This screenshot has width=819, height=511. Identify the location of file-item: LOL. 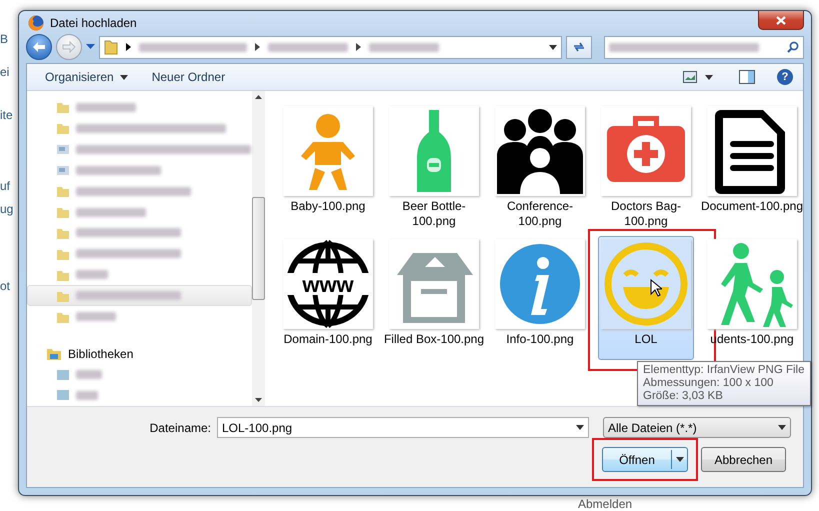
(646, 298).